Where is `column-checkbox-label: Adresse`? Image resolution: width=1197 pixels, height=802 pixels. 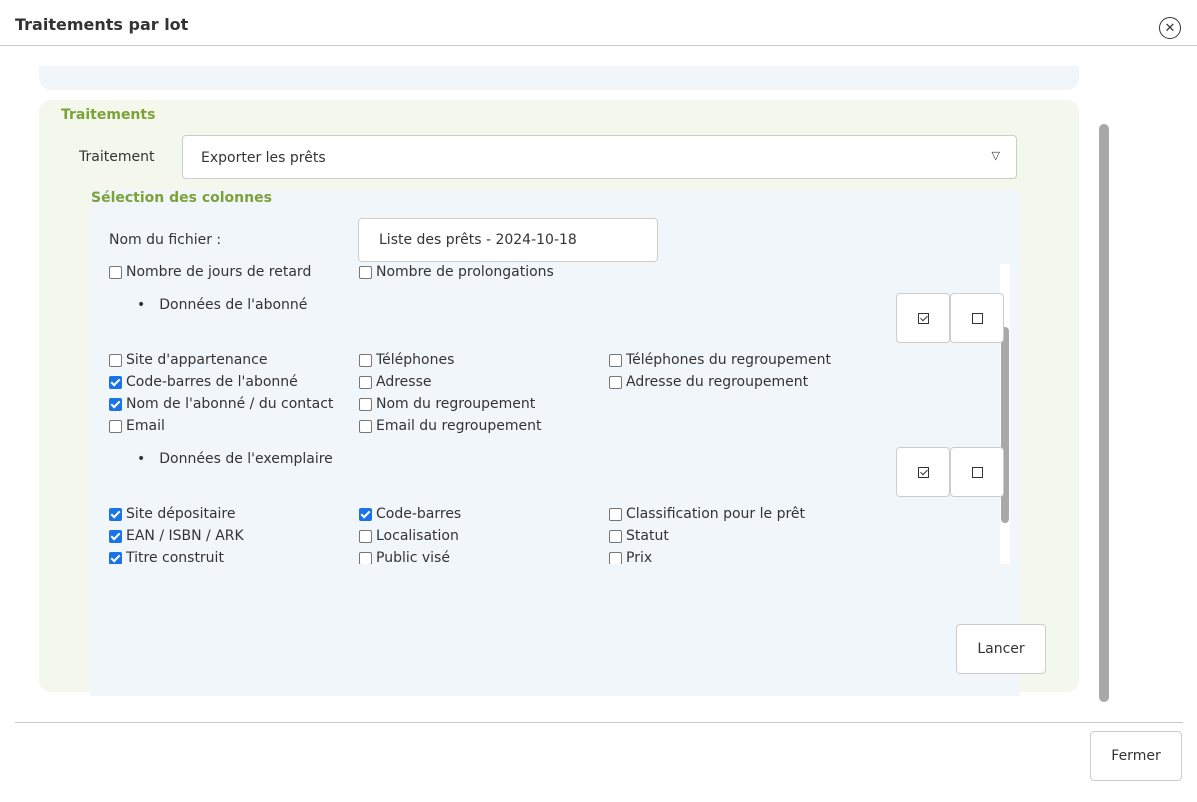
column-checkbox-label: Adresse is located at coordinates (404, 382).